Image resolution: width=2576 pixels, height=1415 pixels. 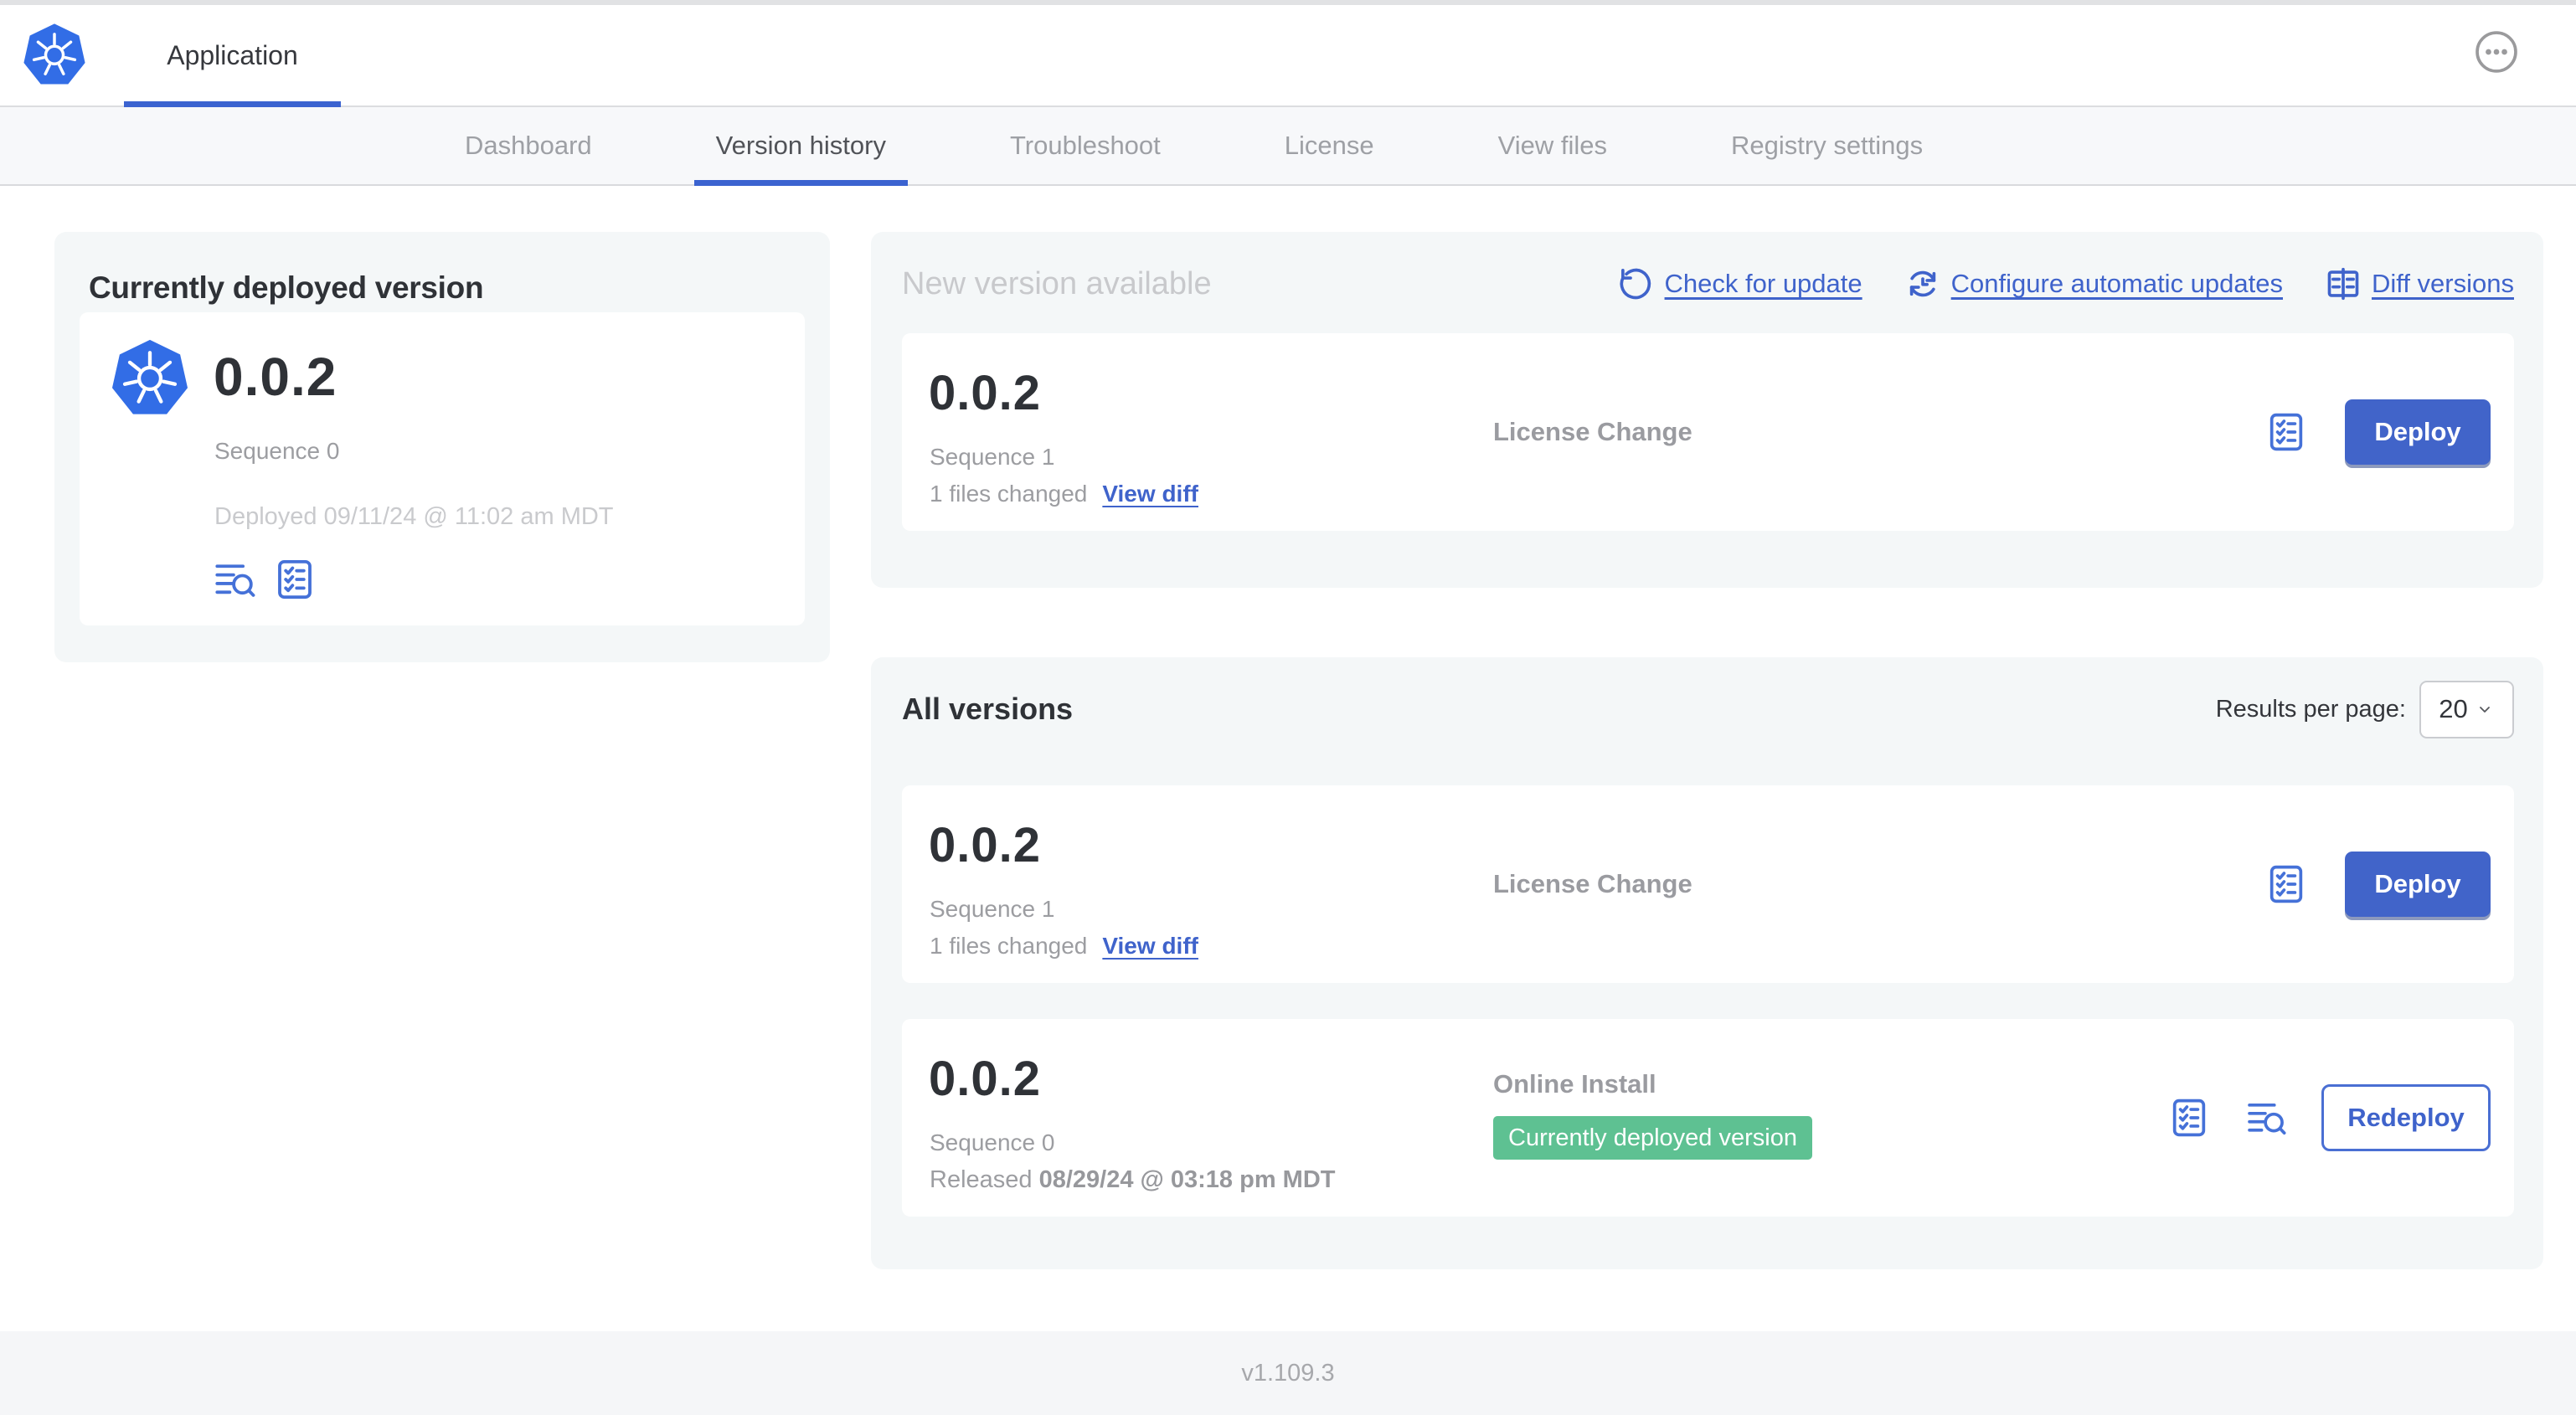 I want to click on tab-version-history: Version history, so click(x=801, y=146).